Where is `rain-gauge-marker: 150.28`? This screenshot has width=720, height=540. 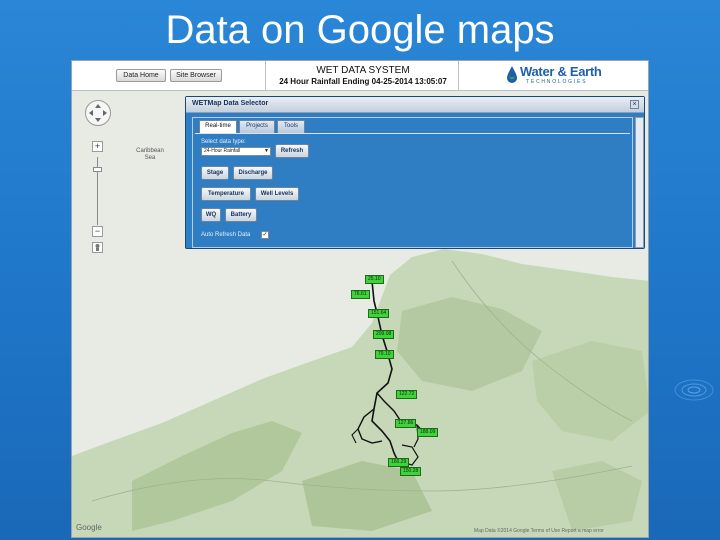
rain-gauge-marker: 150.28 is located at coordinates (411, 471).